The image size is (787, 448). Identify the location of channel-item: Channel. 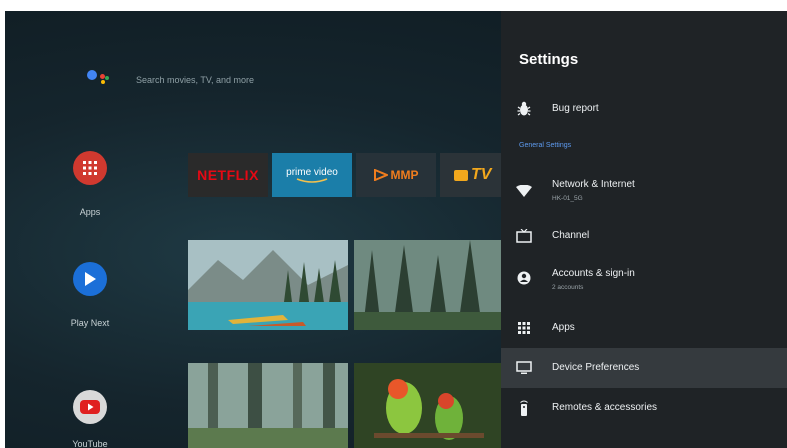
(644, 236).